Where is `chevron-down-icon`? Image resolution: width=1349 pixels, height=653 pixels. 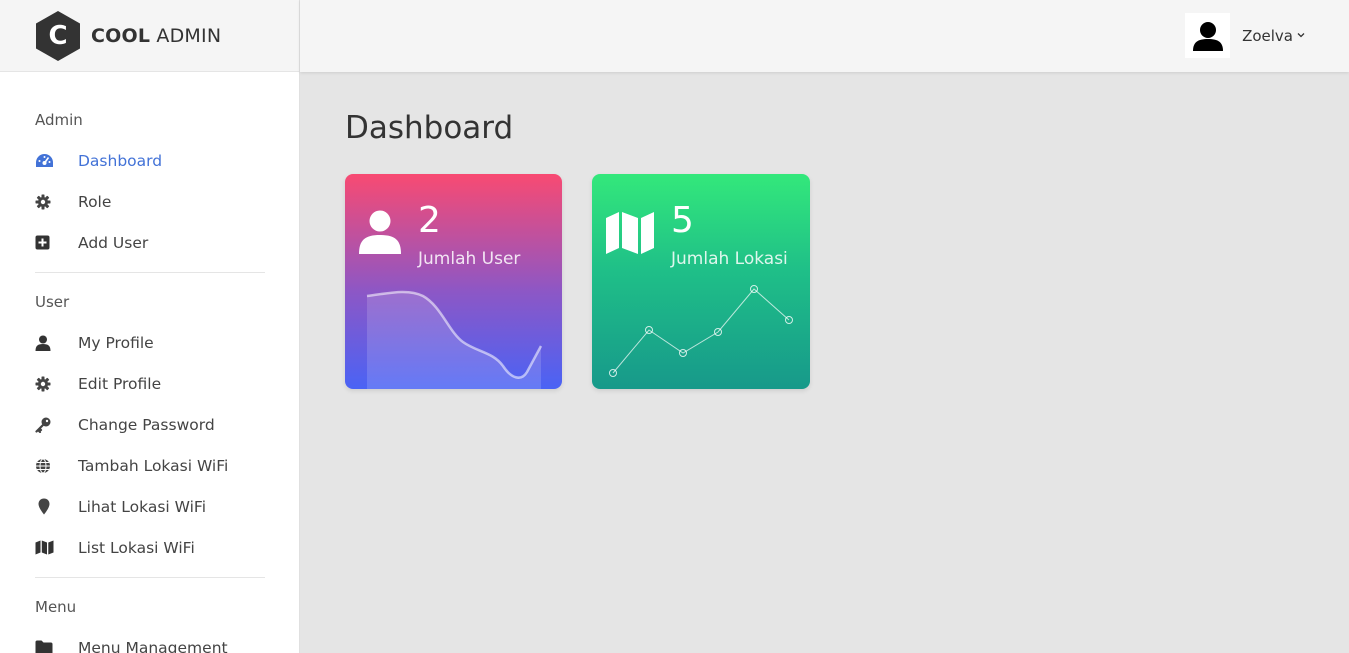
chevron-down-icon is located at coordinates (1301, 35).